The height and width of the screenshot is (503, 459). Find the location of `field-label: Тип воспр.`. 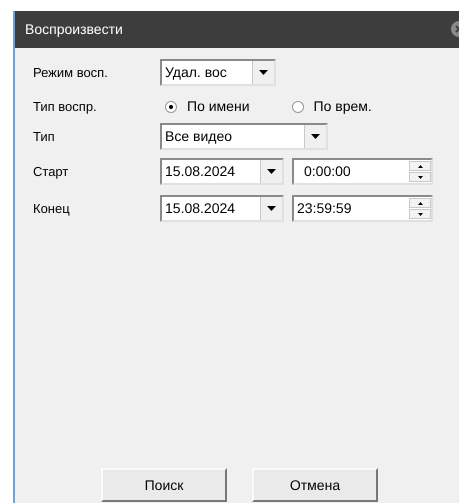

field-label: Тип воспр. is located at coordinates (65, 107).